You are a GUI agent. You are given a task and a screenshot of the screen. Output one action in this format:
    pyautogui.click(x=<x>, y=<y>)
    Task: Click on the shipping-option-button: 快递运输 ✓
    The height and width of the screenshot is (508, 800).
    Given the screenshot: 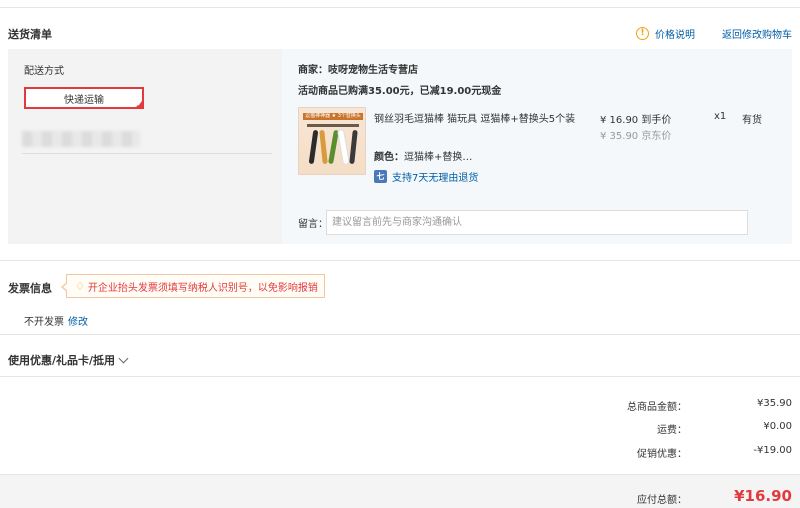 What is the action you would take?
    pyautogui.click(x=84, y=98)
    